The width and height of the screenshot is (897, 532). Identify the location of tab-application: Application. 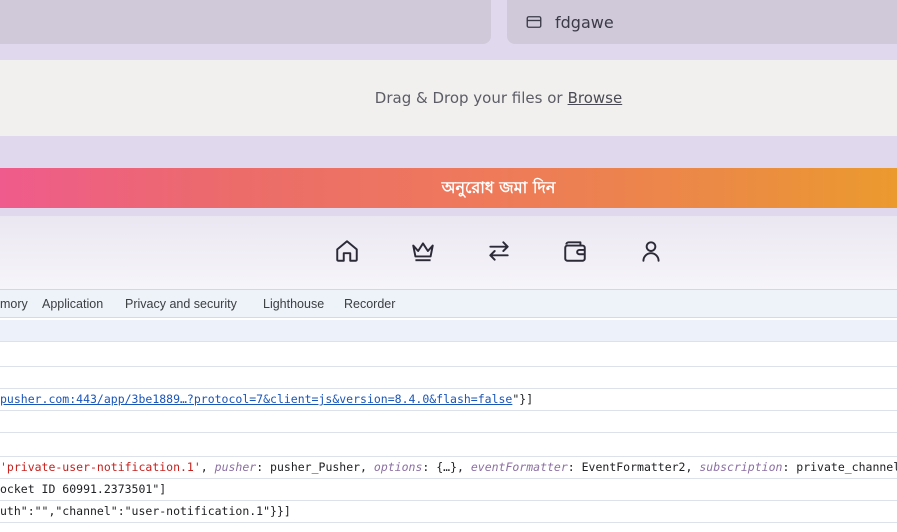
(72, 304).